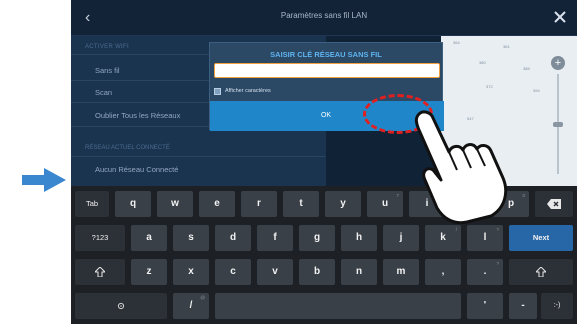 The width and height of the screenshot is (577, 324). What do you see at coordinates (107, 70) in the screenshot?
I see `menu-item-sans-fil: Sans fil` at bounding box center [107, 70].